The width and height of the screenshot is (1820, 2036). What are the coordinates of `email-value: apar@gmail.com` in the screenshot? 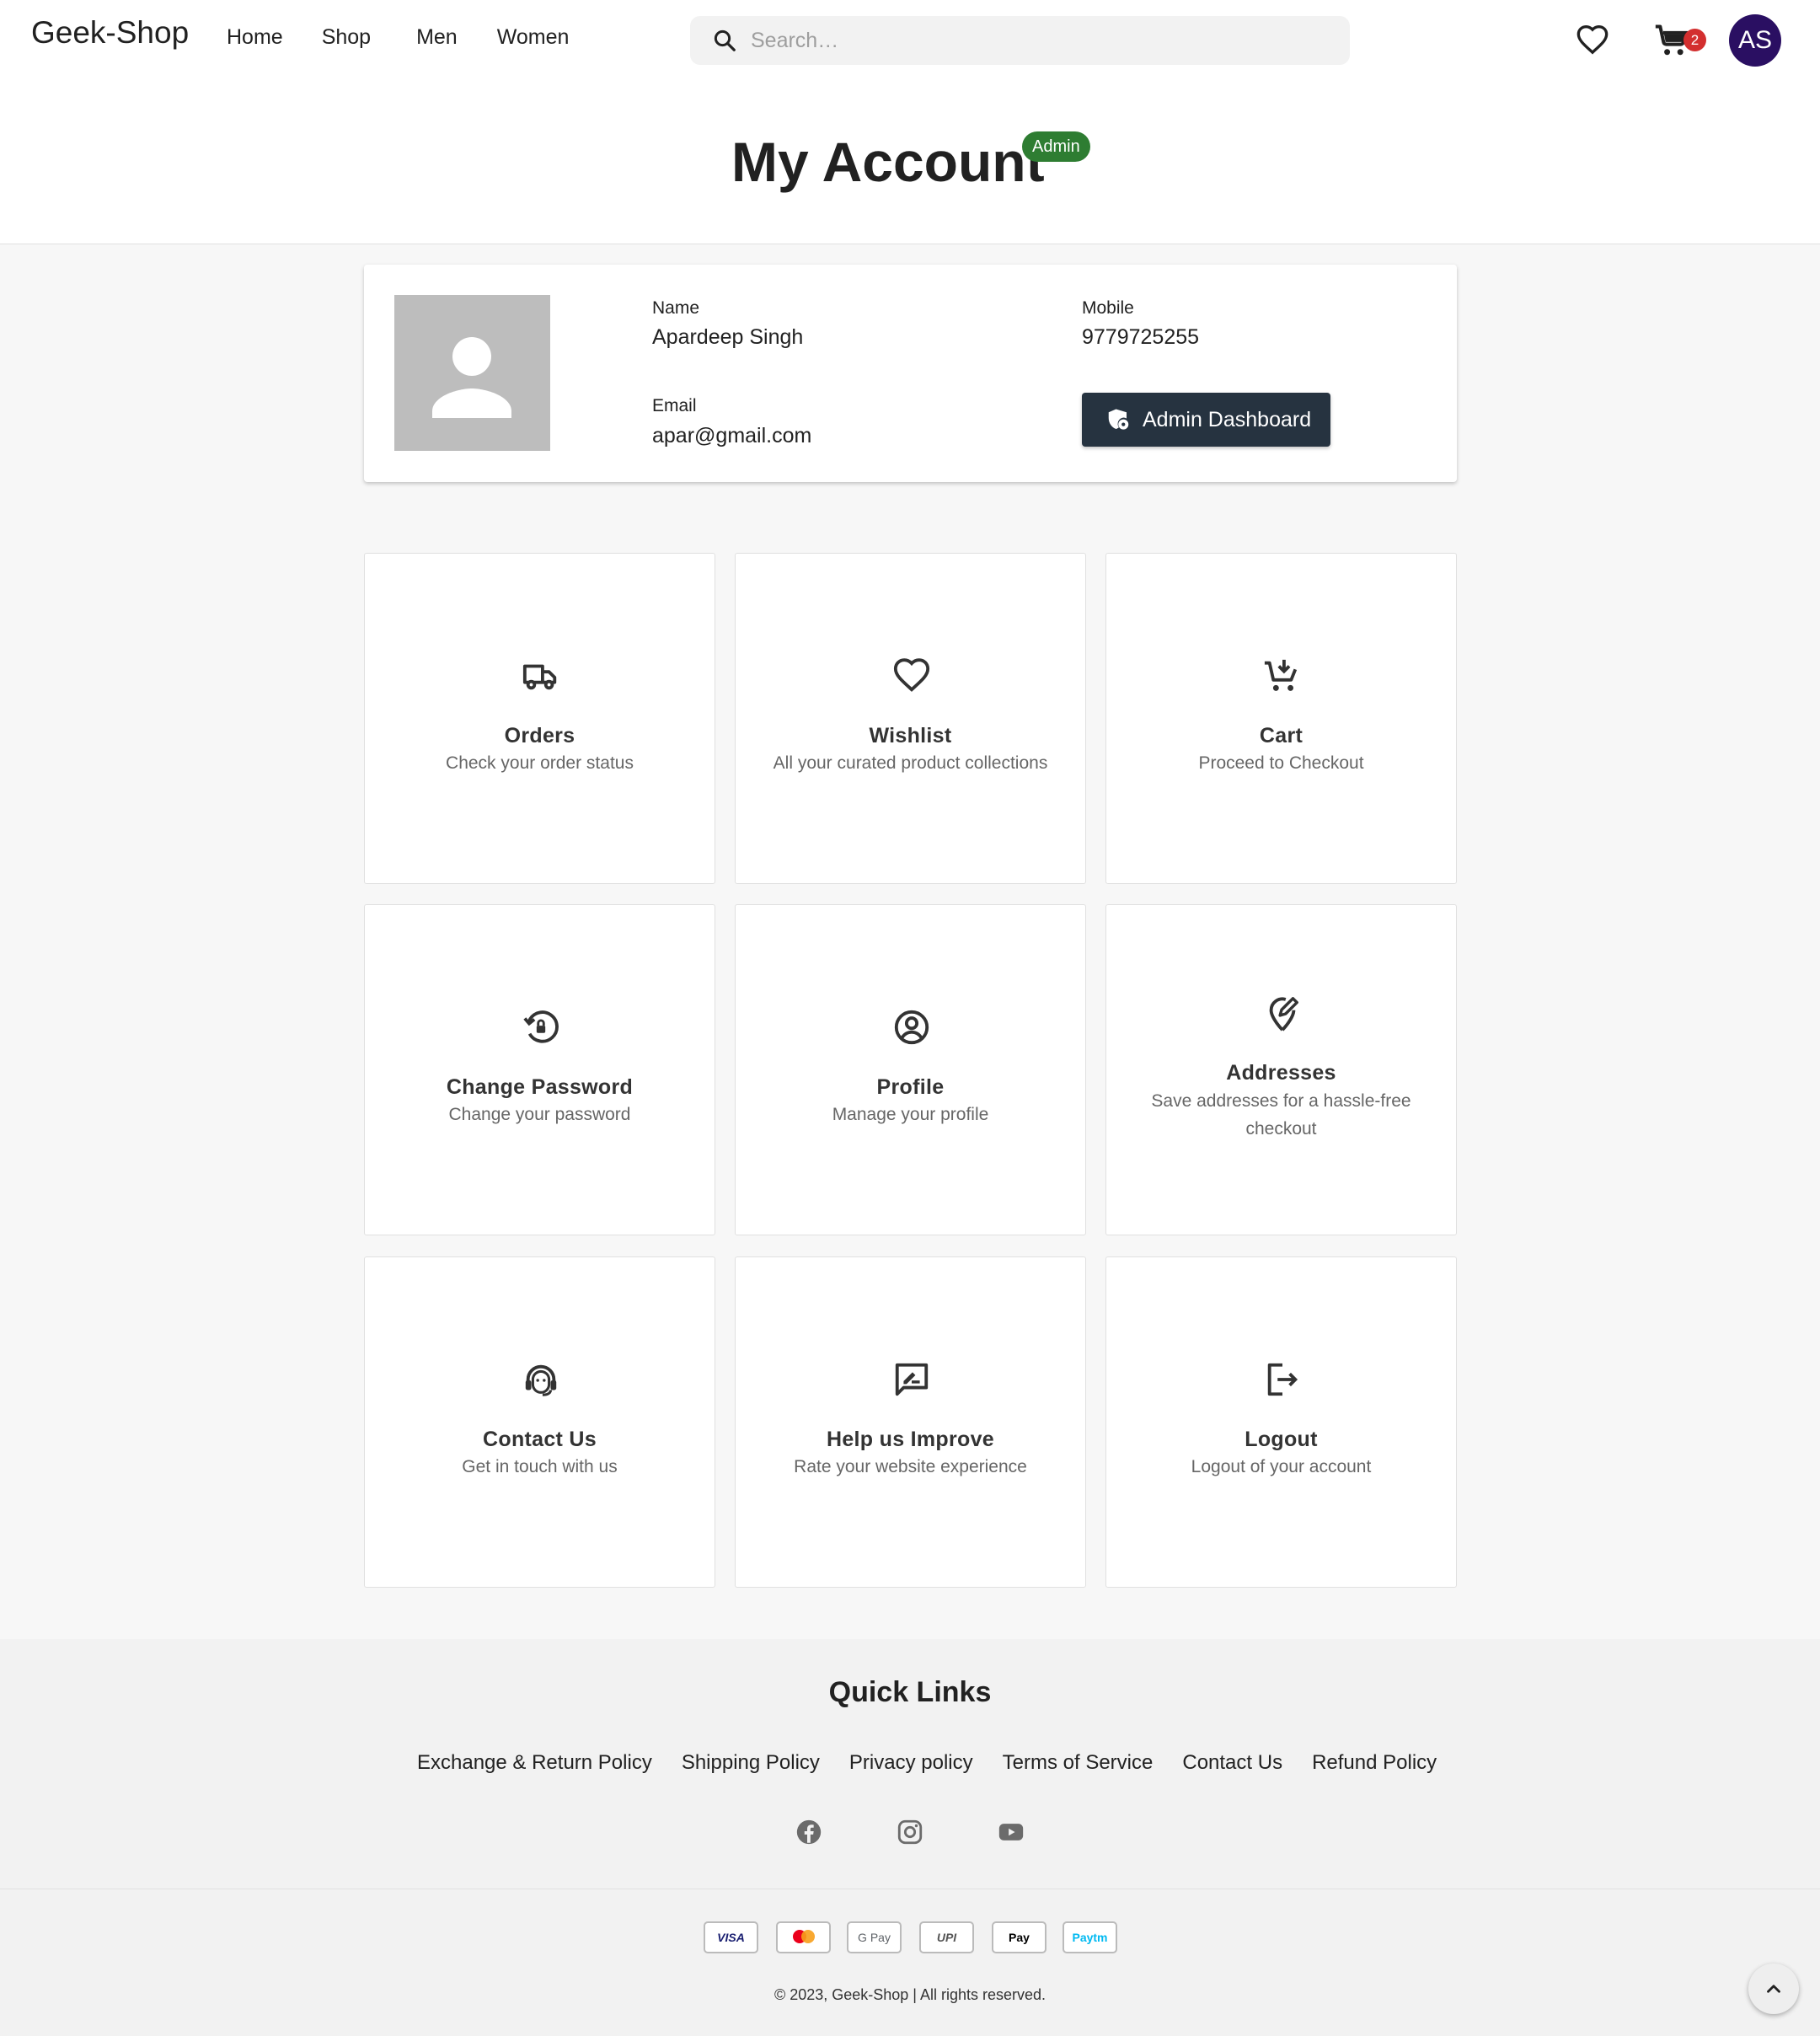 It's located at (732, 435).